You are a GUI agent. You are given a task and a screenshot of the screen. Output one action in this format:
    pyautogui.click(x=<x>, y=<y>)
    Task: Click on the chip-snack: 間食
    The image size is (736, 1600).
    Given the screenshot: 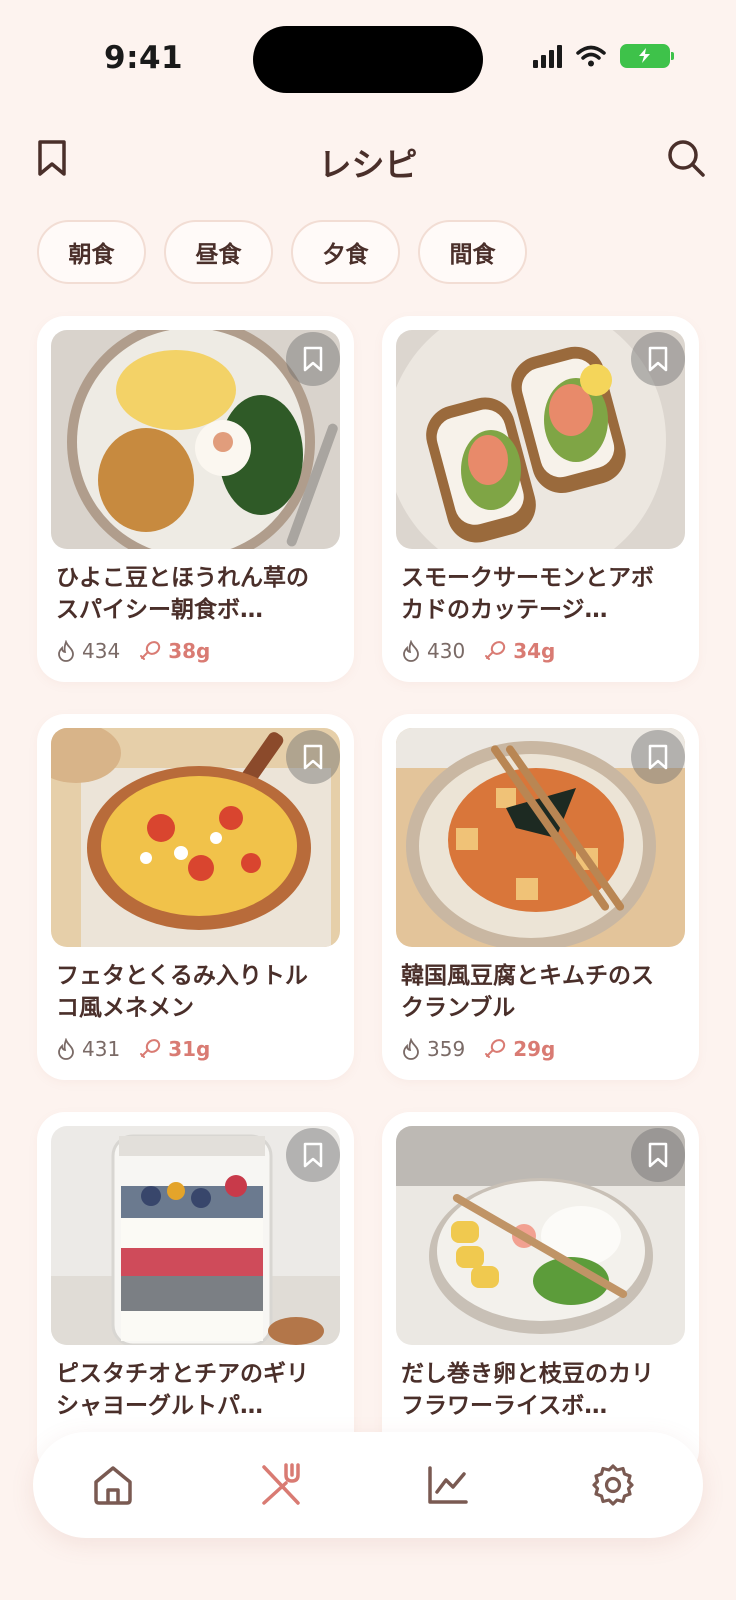 What is the action you would take?
    pyautogui.click(x=472, y=252)
    